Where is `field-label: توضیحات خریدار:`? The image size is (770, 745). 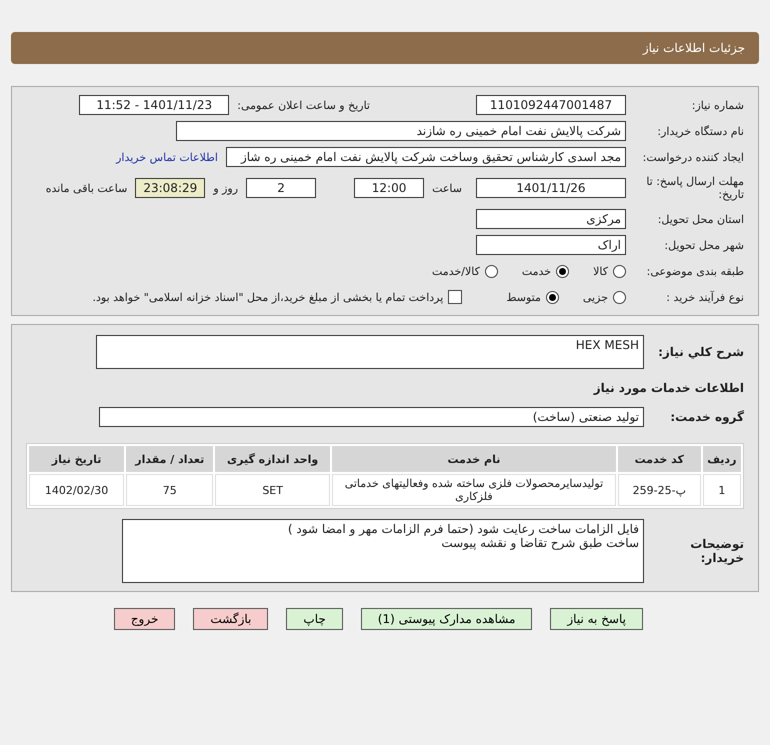 field-label: توضیحات خریدار: is located at coordinates (716, 551).